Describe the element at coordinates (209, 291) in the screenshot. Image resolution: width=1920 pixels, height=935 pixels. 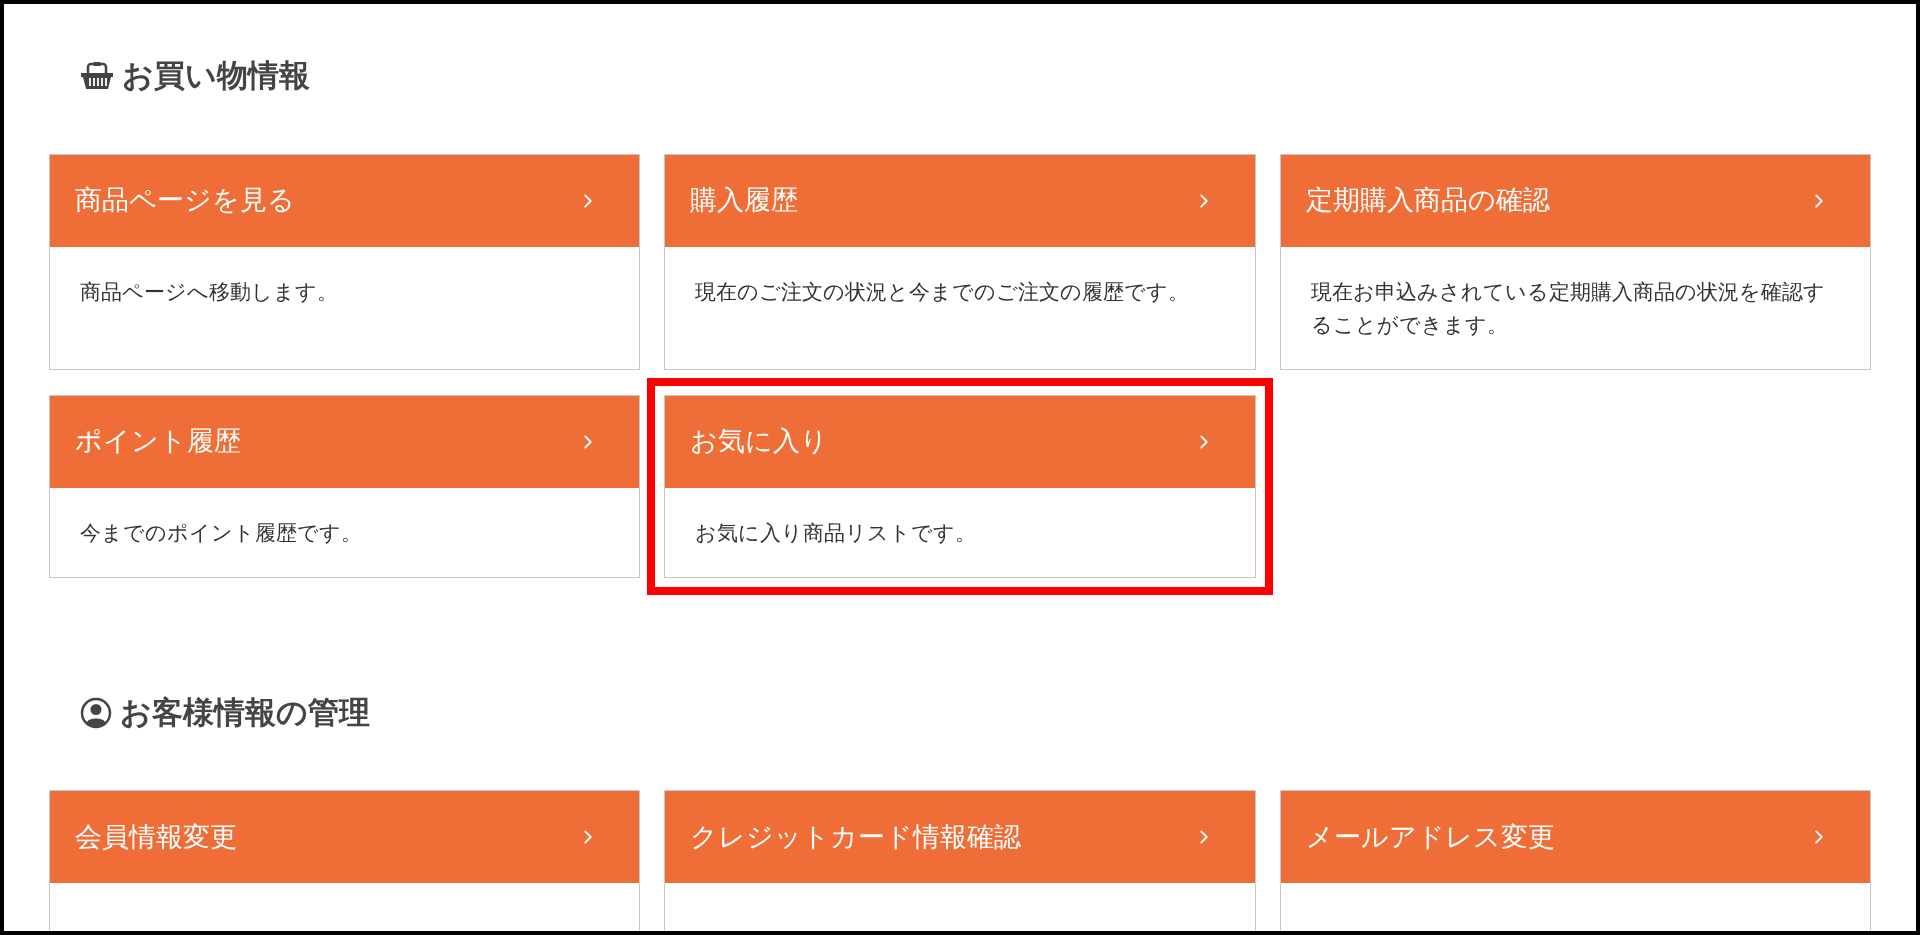
I see `card-description: 商品ページへ移動します。` at that location.